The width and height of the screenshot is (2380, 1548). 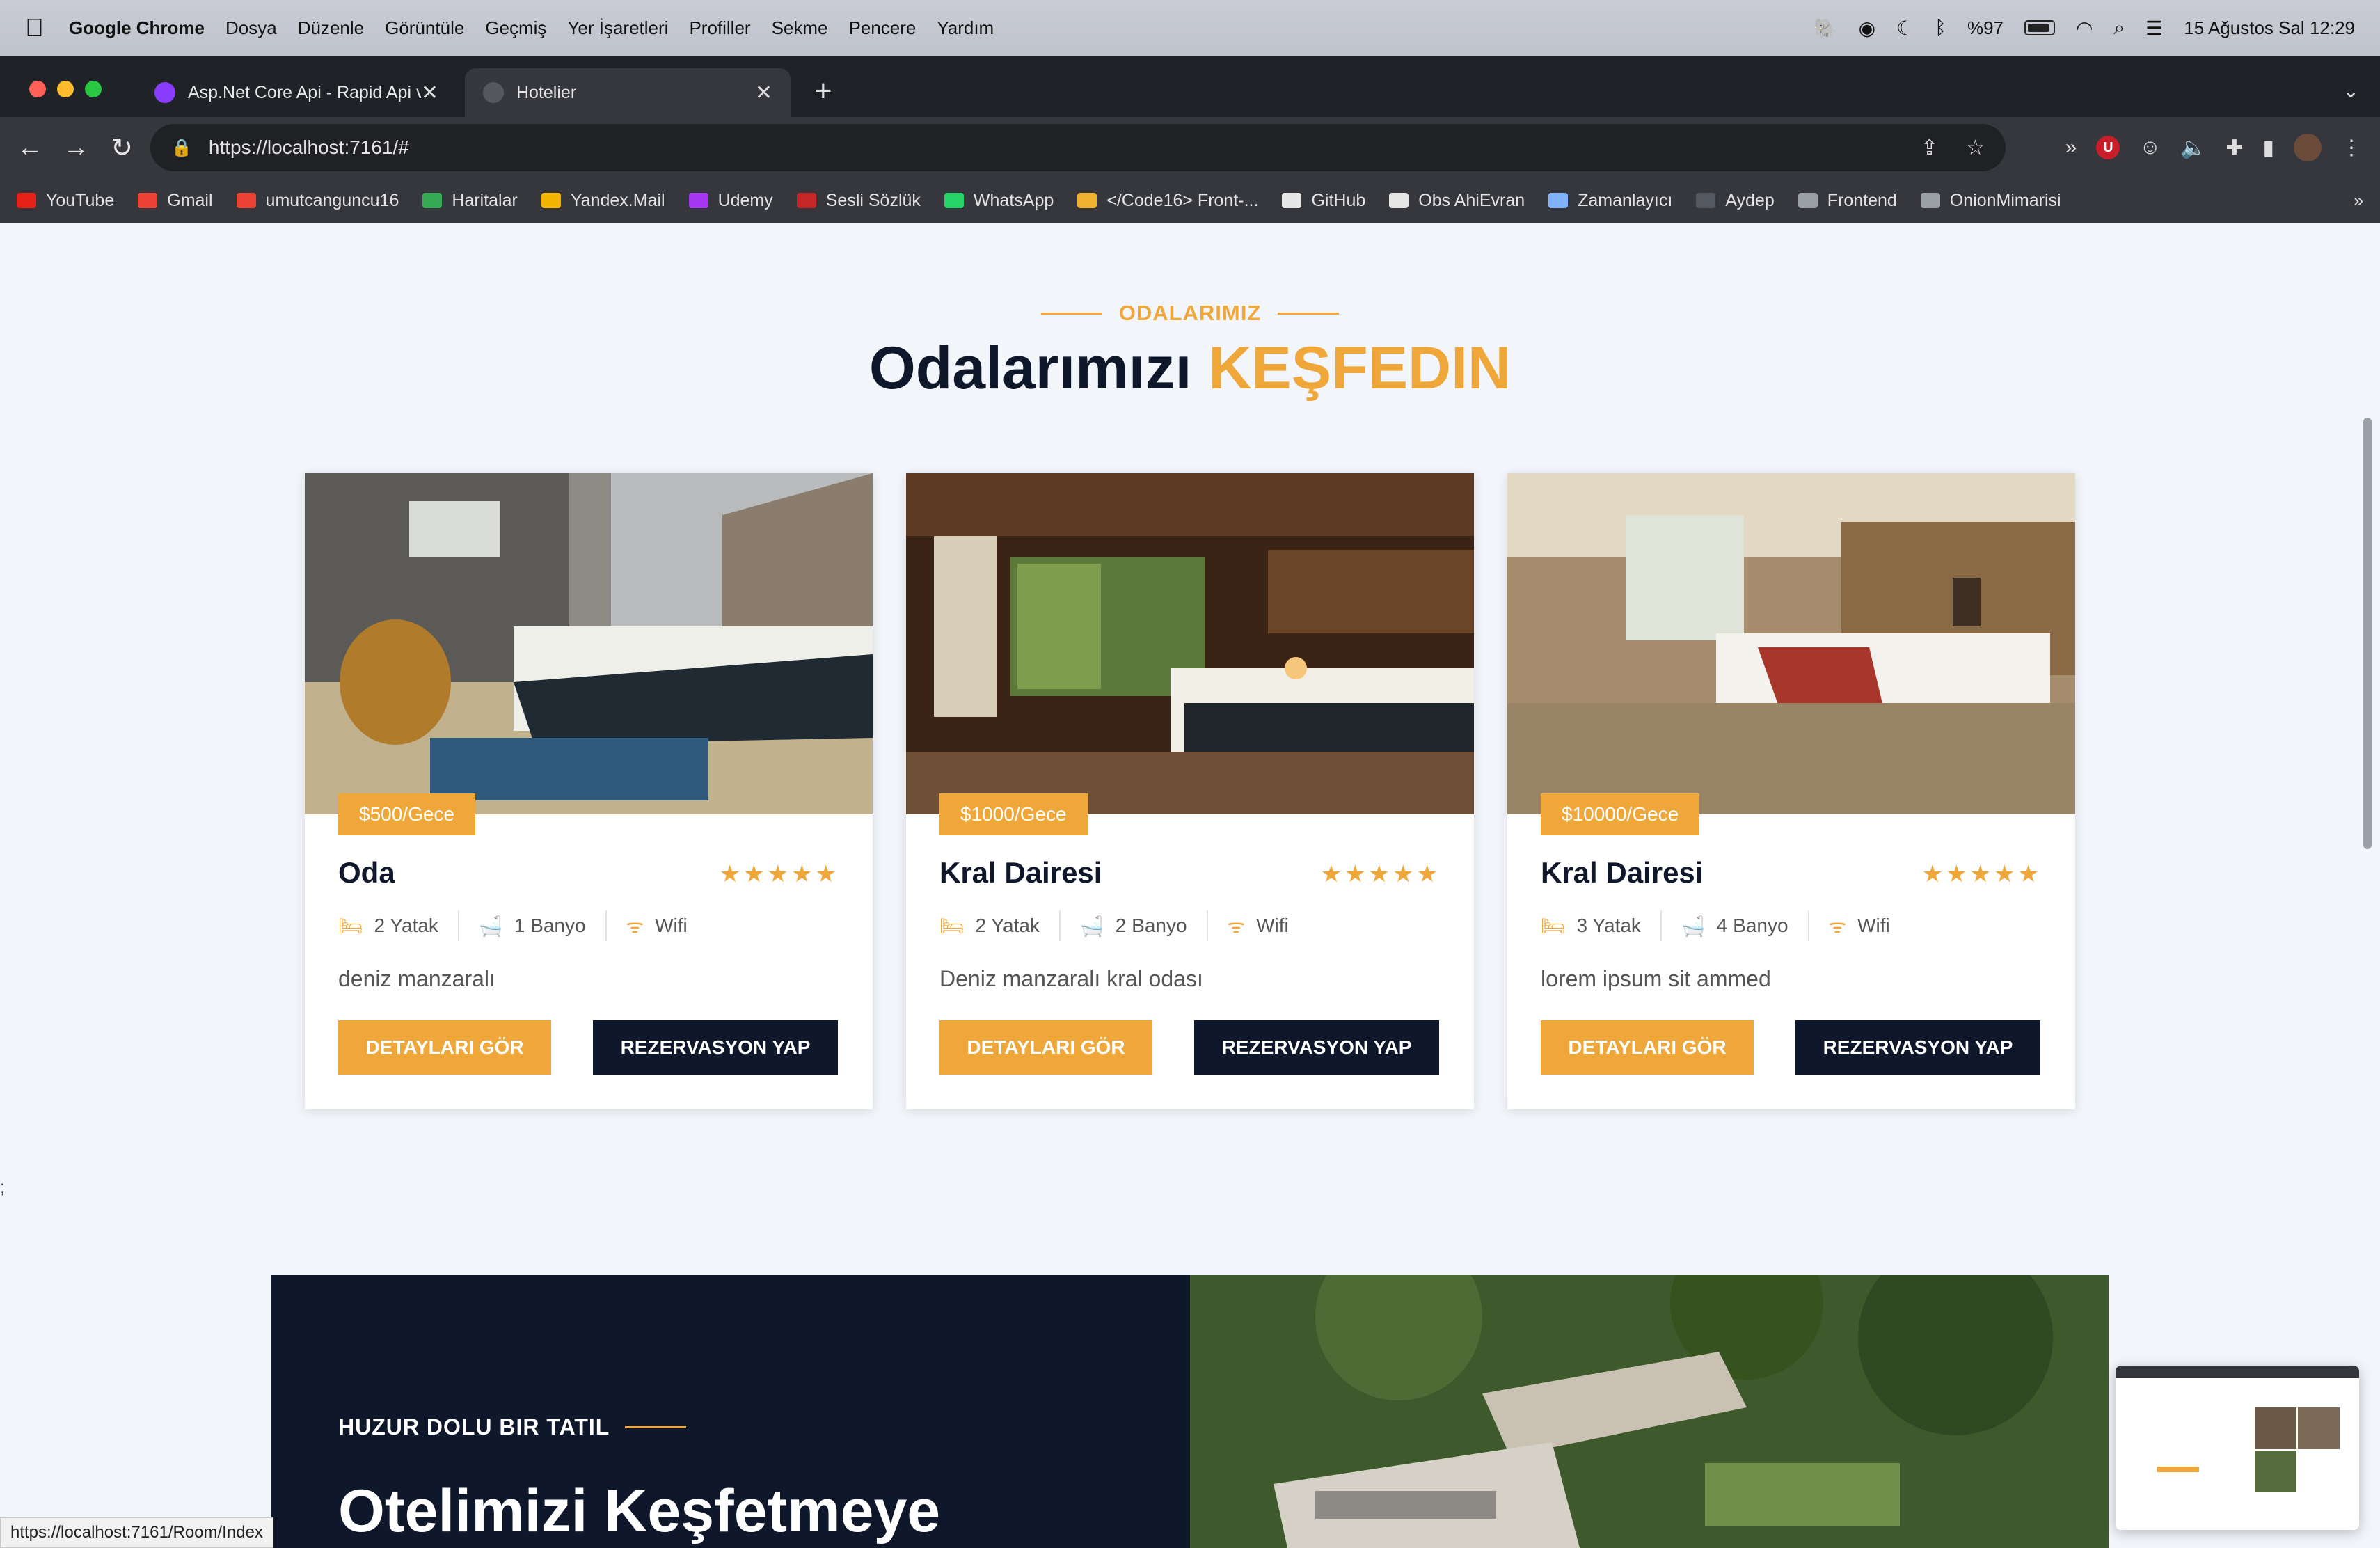 What do you see at coordinates (37, 89) in the screenshot?
I see `close-window-button` at bounding box center [37, 89].